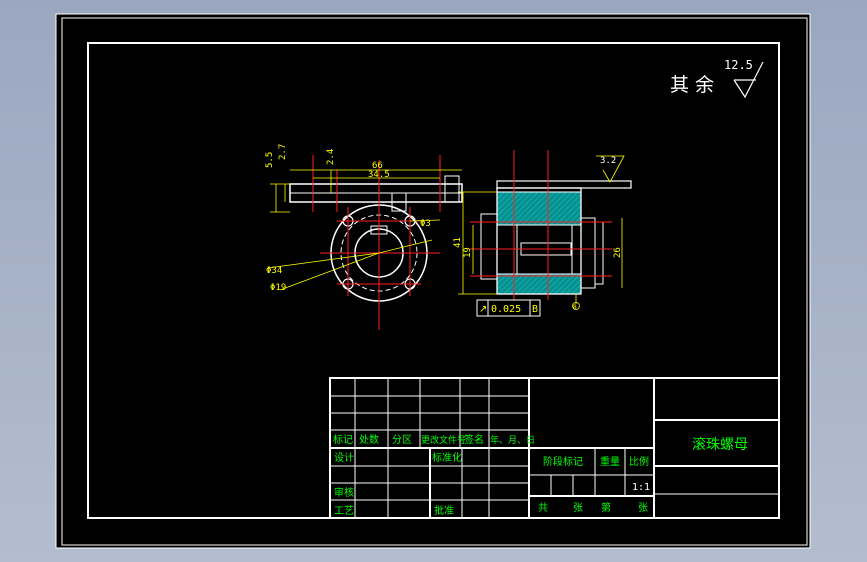  Describe the element at coordinates (543, 508) in the screenshot. I see `sheets-total-prefix: 共` at that location.